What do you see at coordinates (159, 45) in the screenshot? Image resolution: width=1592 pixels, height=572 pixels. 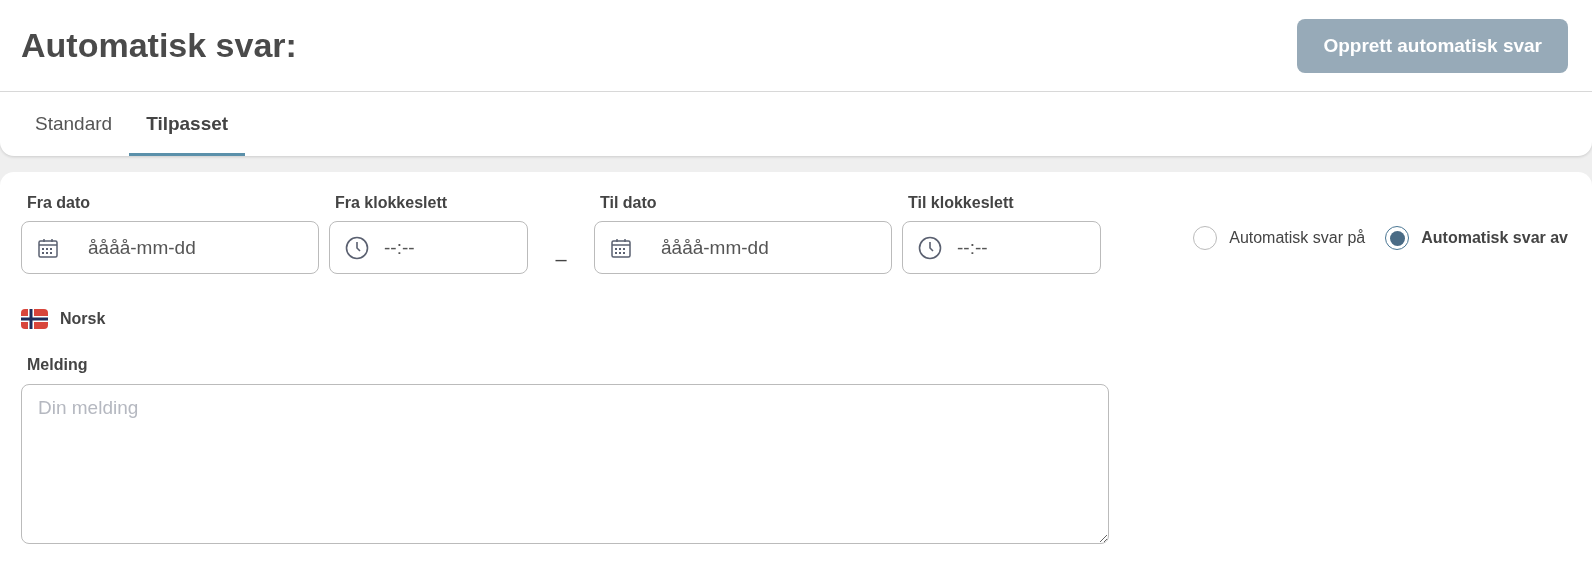 I see `page-title: Automatisk svar:` at bounding box center [159, 45].